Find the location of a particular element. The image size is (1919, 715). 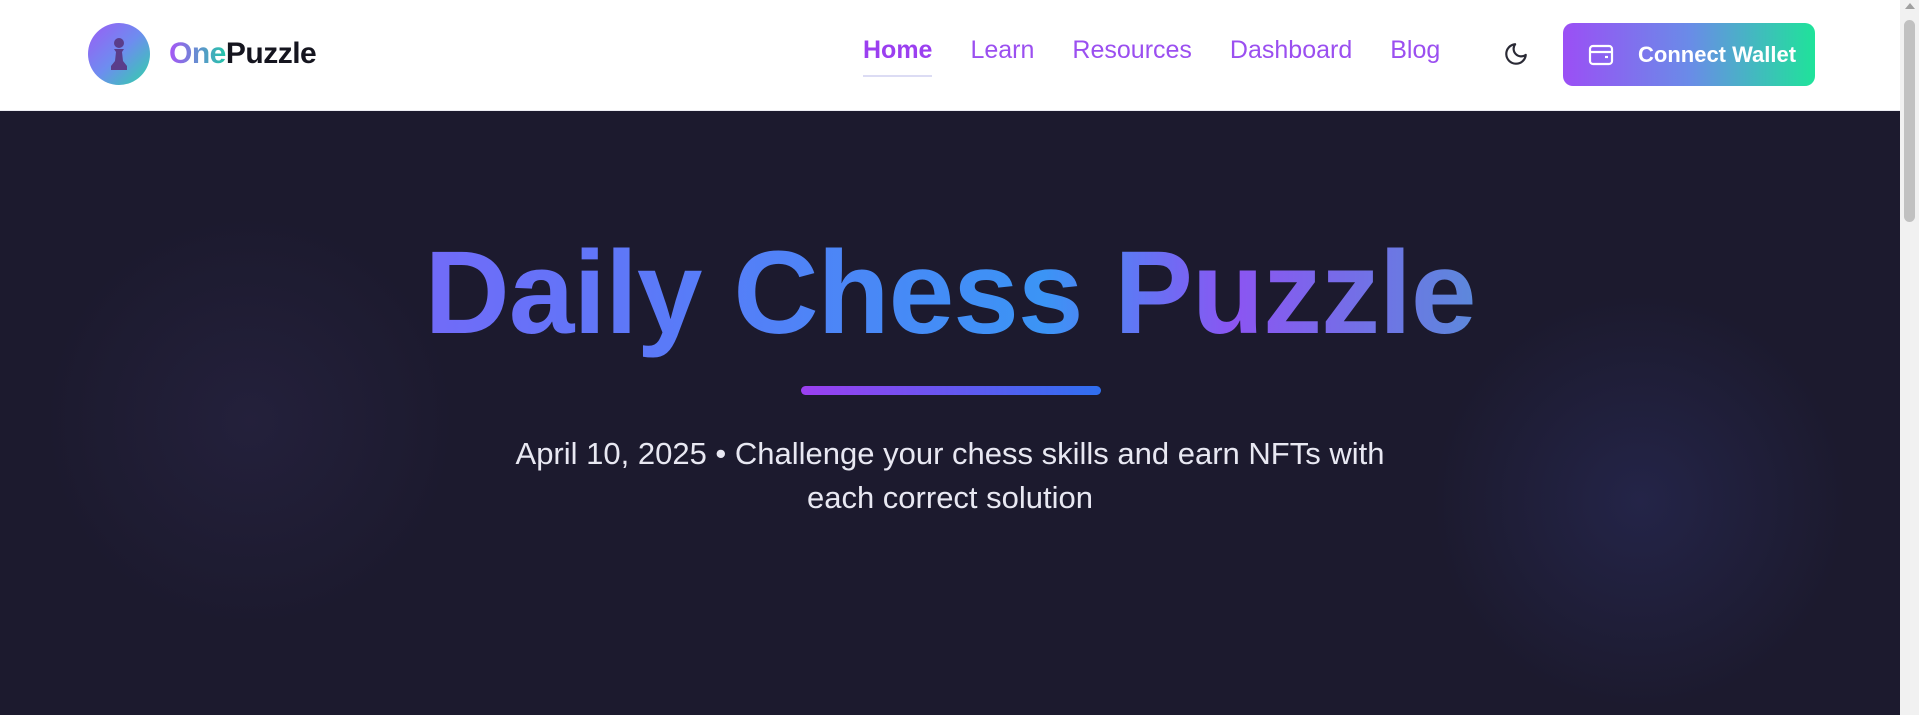

logo-badge is located at coordinates (119, 54).